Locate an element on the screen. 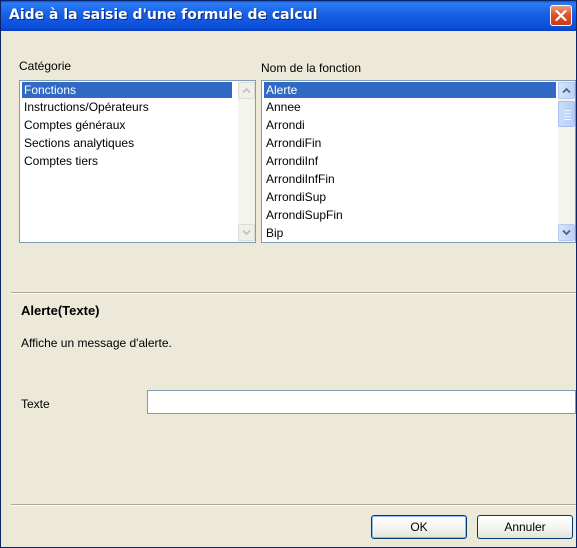  fonction-scroll-down-button is located at coordinates (566, 232).